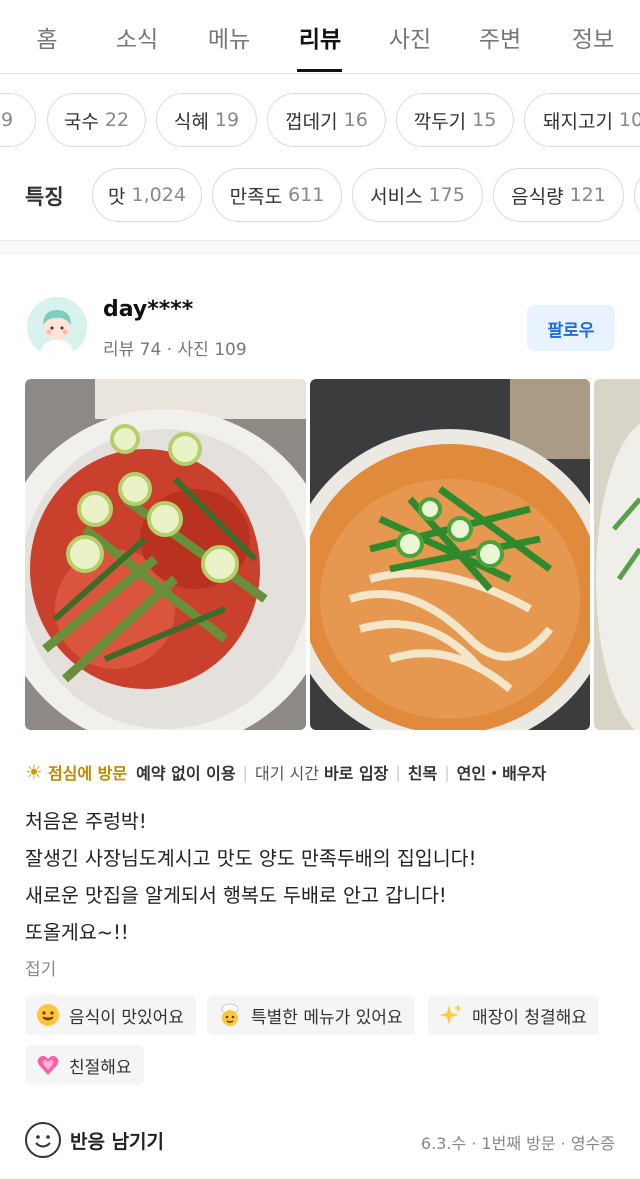 The image size is (640, 1179). I want to click on reaction-button: 반응 남기기, so click(94, 1140).